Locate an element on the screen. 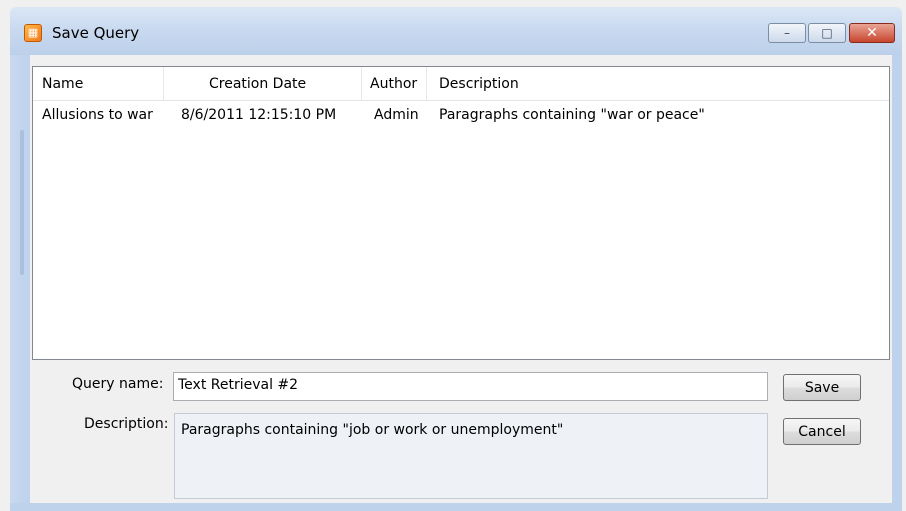 This screenshot has height=511, width=906. window-frame-left is located at coordinates (20, 283).